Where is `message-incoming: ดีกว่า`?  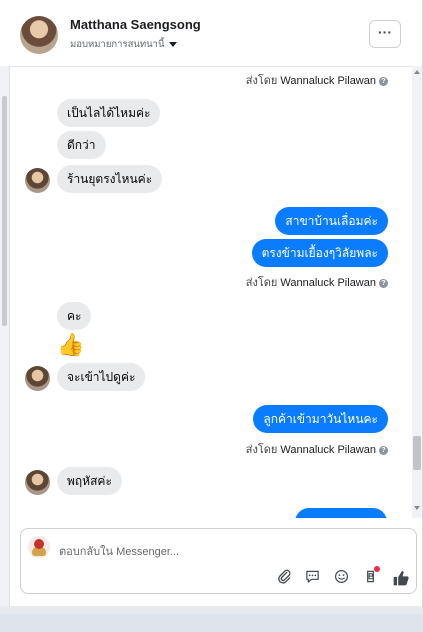
message-incoming: ดีกว่า is located at coordinates (81, 145).